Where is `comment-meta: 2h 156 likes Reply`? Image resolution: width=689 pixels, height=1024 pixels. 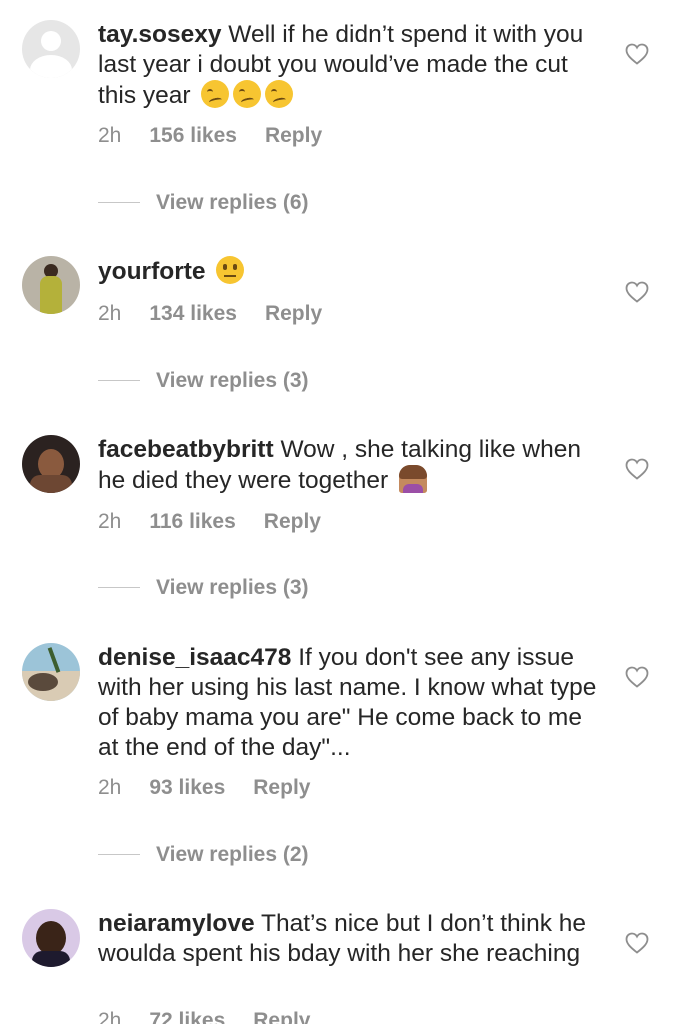 comment-meta: 2h 156 likes Reply is located at coordinates (224, 136).